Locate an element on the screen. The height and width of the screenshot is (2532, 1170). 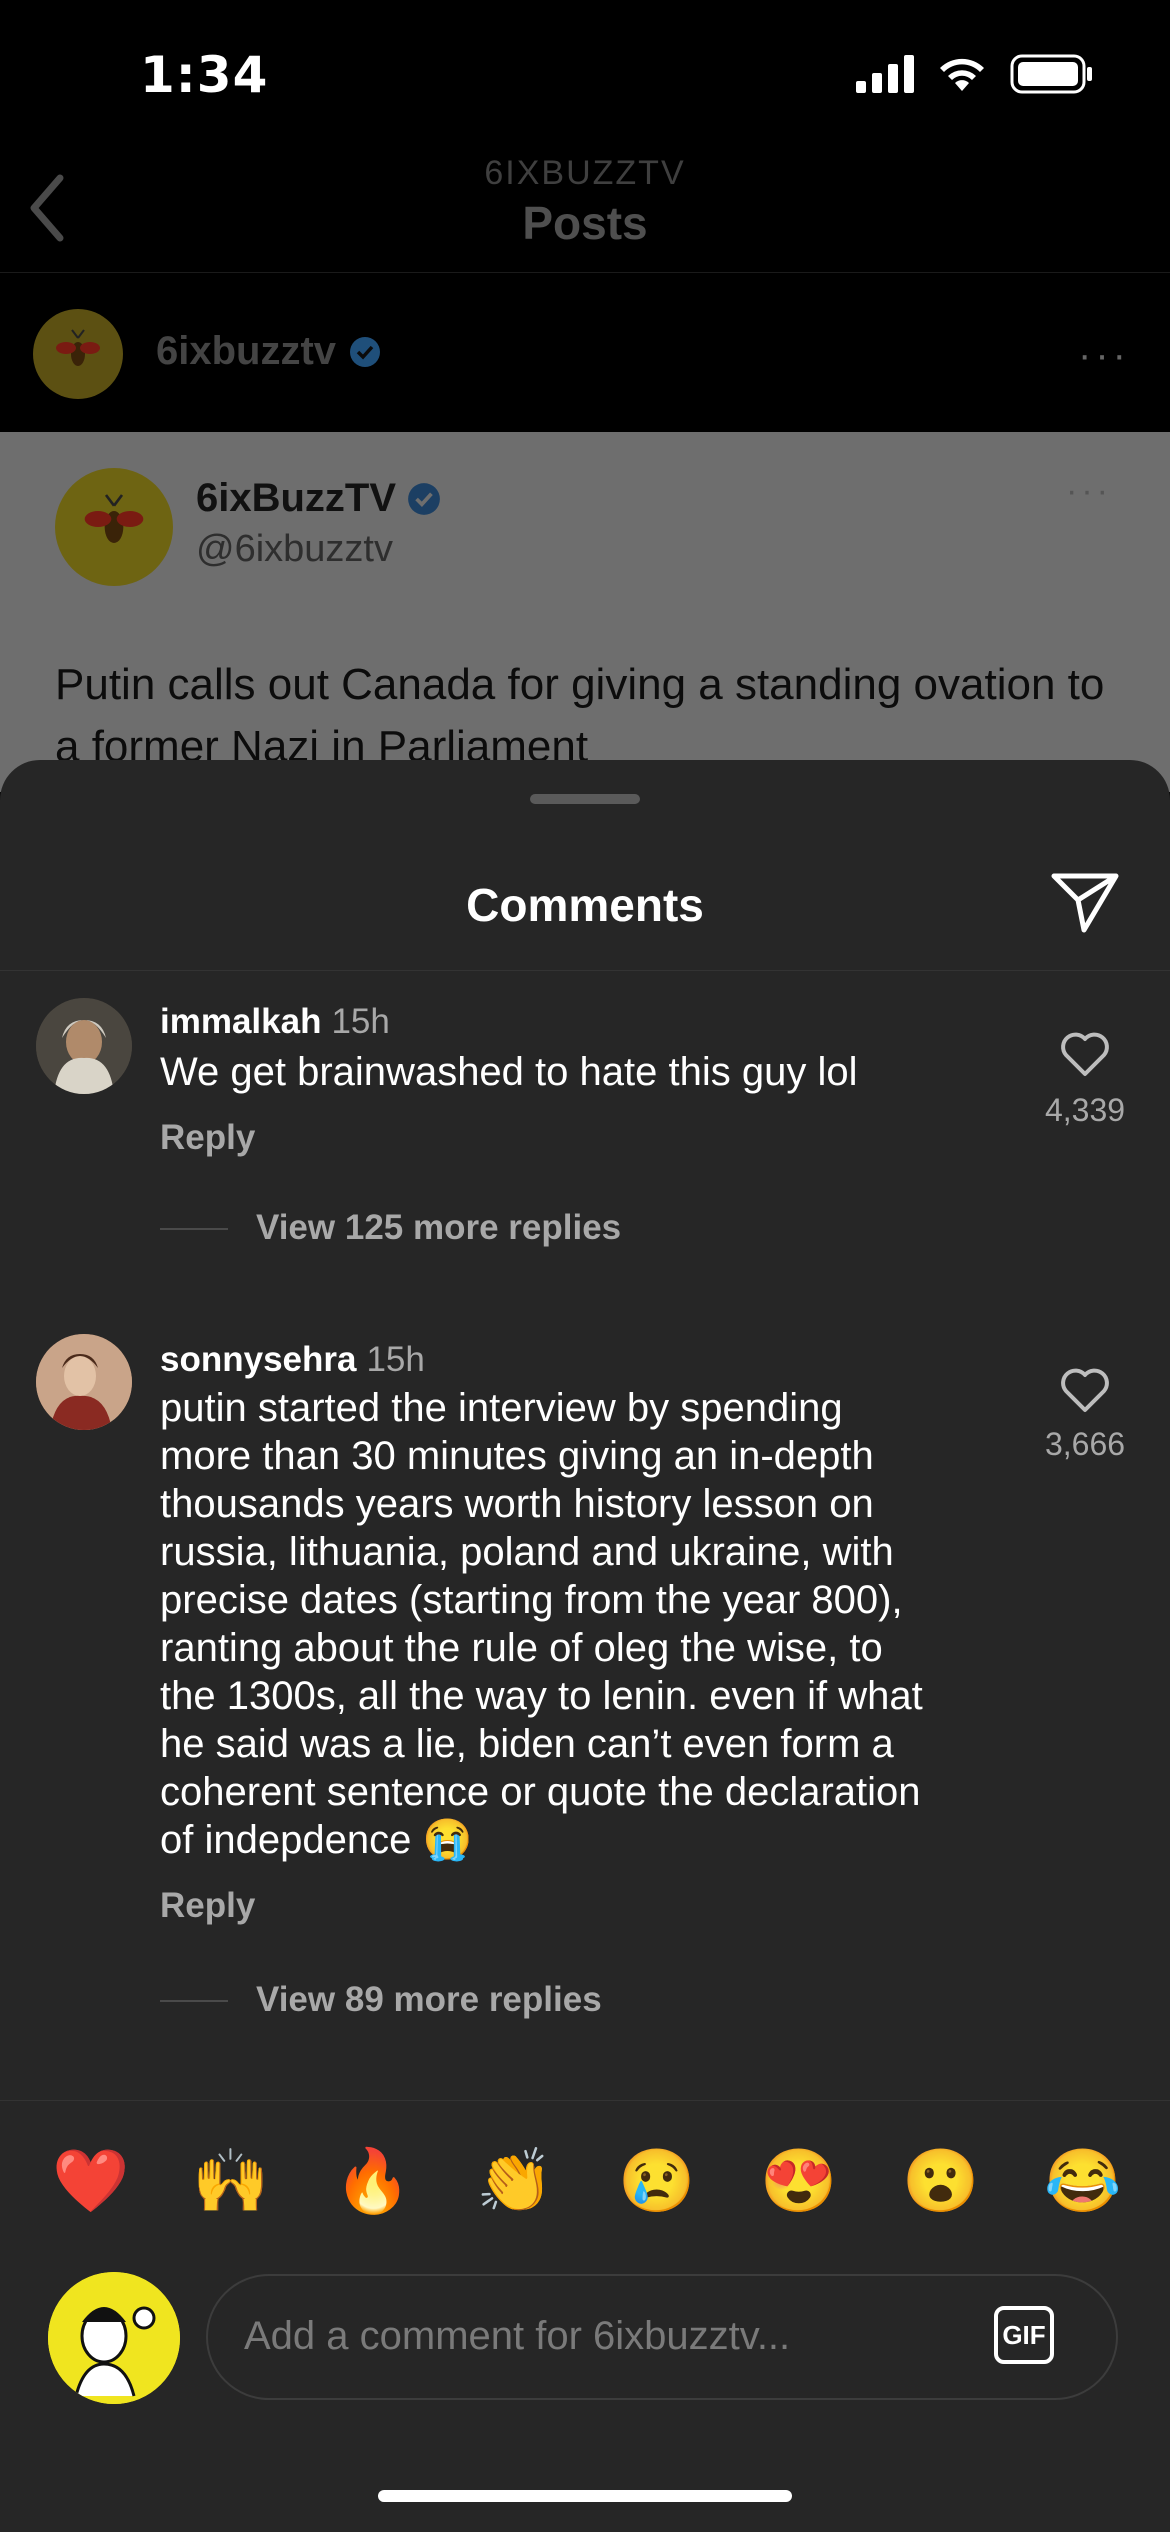
tweet-author-name: 6ixBuzzTV is located at coordinates (319, 498).